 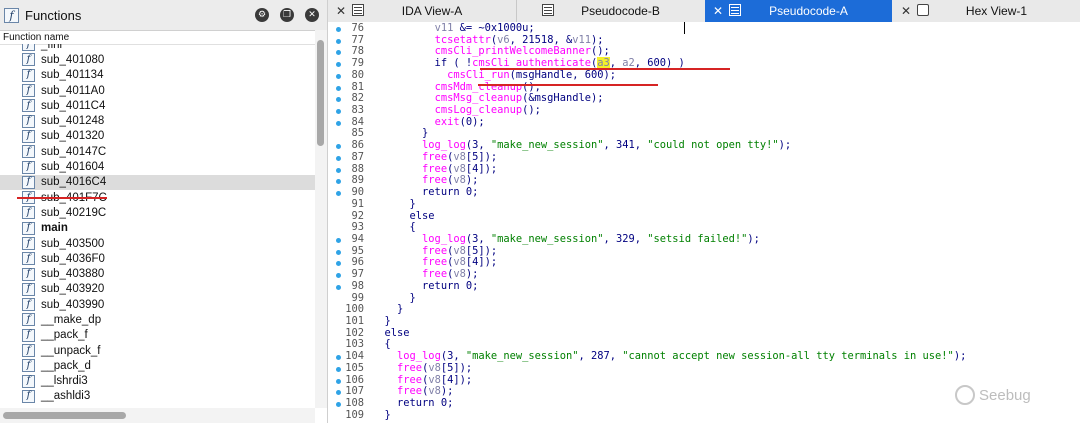 I want to click on function-list-item: f sub_40147C, so click(x=157, y=151).